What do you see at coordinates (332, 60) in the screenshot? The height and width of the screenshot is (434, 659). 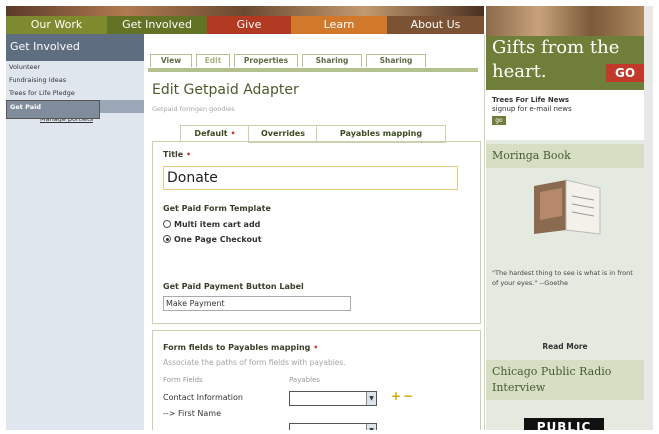 I see `tab-sharing: Sharing` at bounding box center [332, 60].